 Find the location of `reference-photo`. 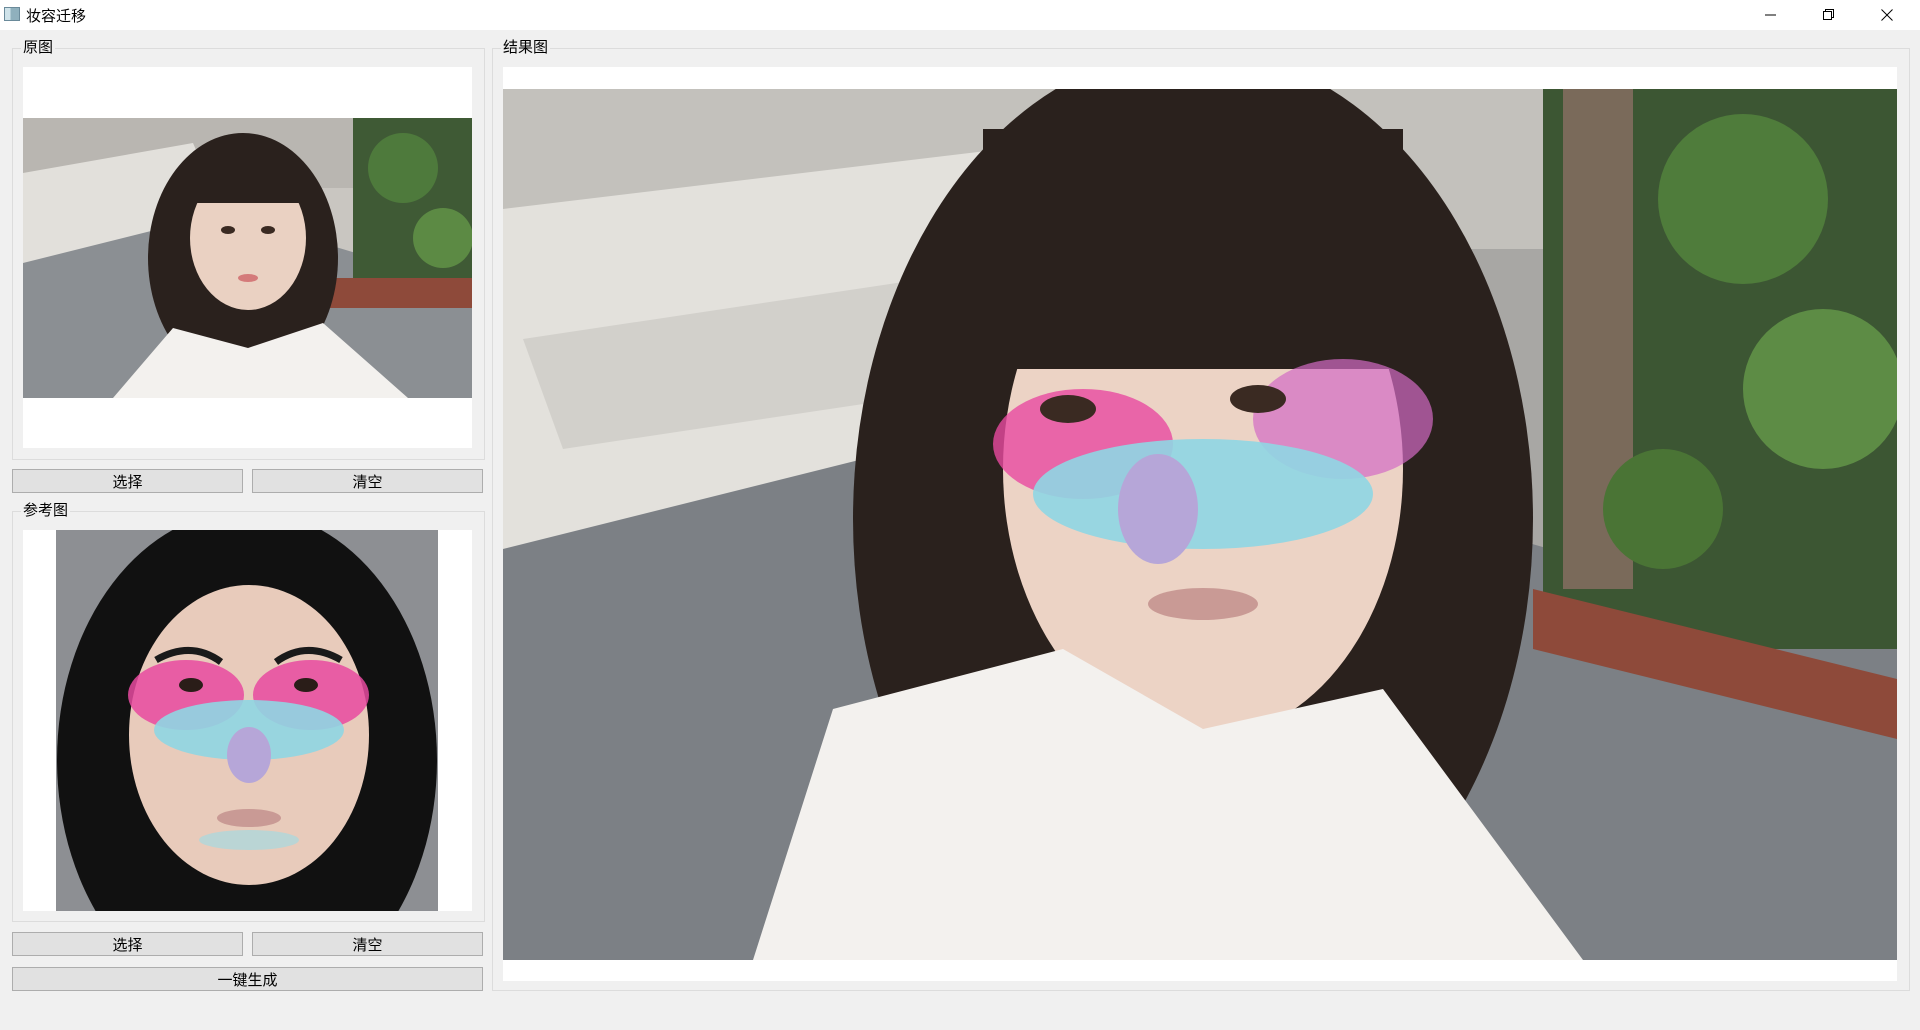

reference-photo is located at coordinates (247, 720).